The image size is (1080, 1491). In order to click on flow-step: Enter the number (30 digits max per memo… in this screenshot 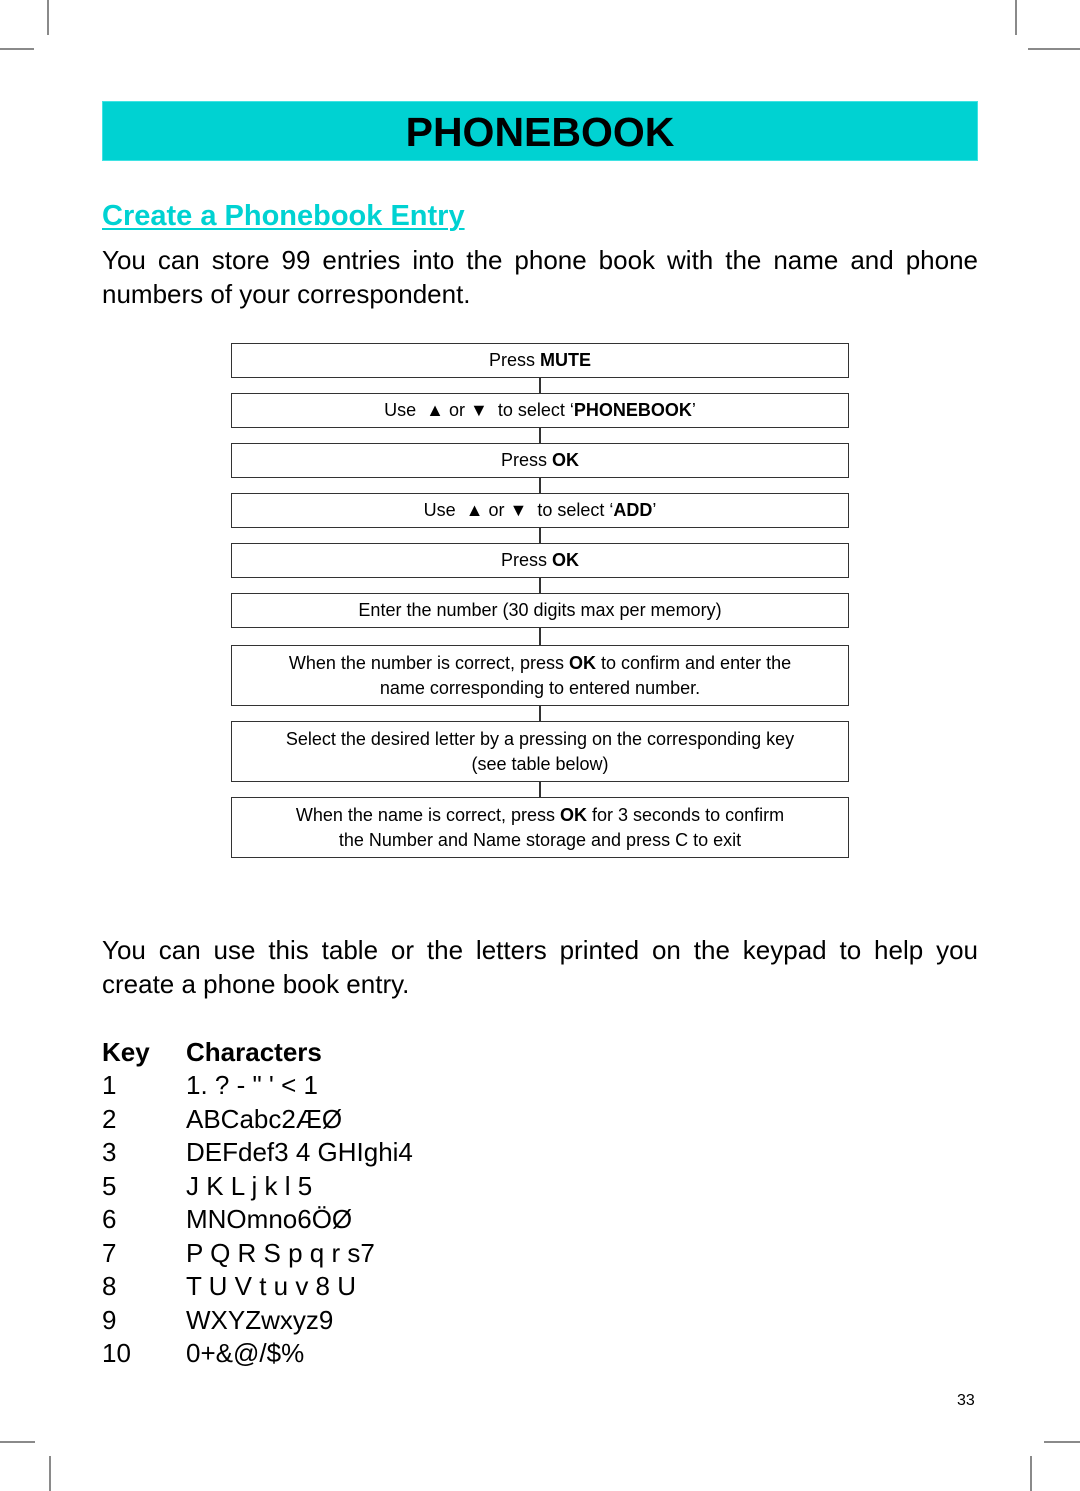, I will do `click(540, 610)`.